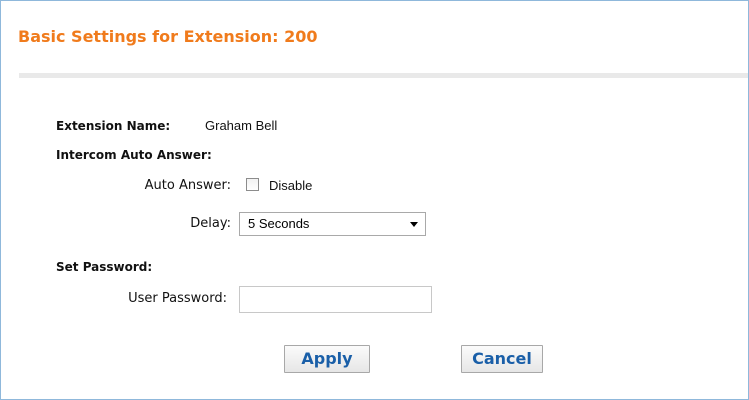  What do you see at coordinates (210, 223) in the screenshot?
I see `delay-label: Delay:` at bounding box center [210, 223].